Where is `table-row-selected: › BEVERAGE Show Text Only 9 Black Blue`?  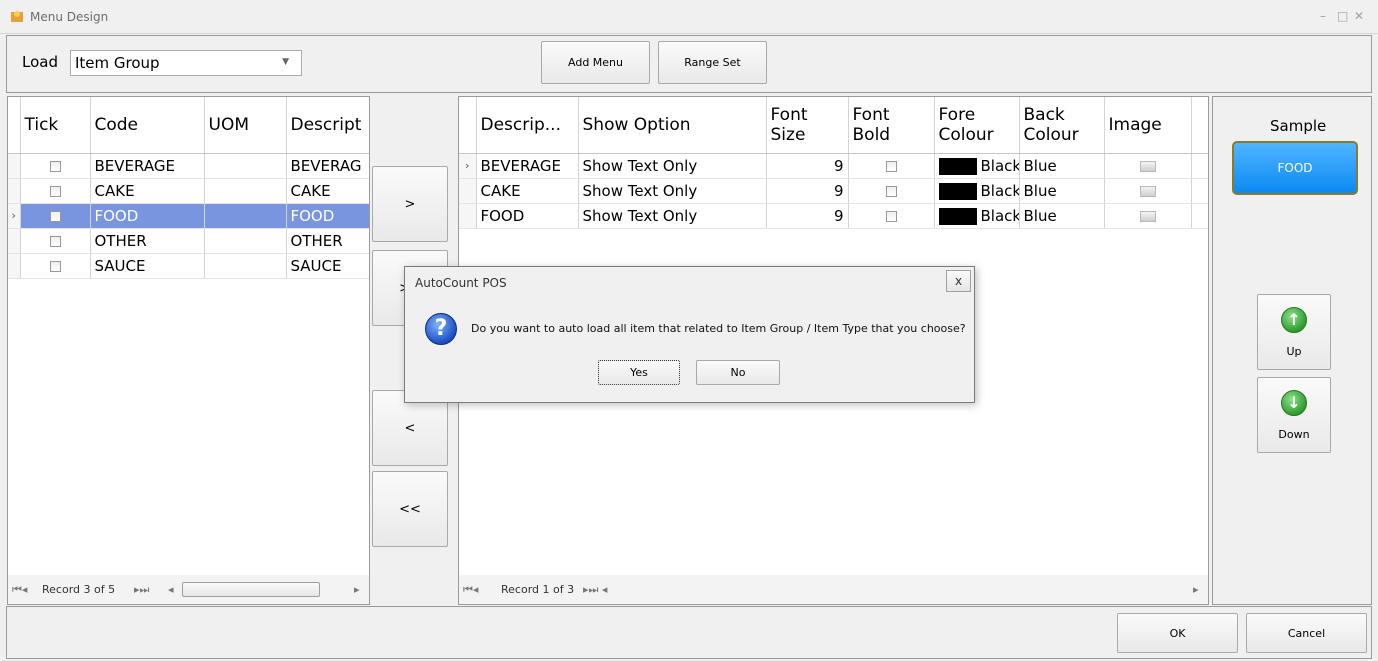 table-row-selected: › BEVERAGE Show Text Only 9 Black Blue is located at coordinates (833, 166).